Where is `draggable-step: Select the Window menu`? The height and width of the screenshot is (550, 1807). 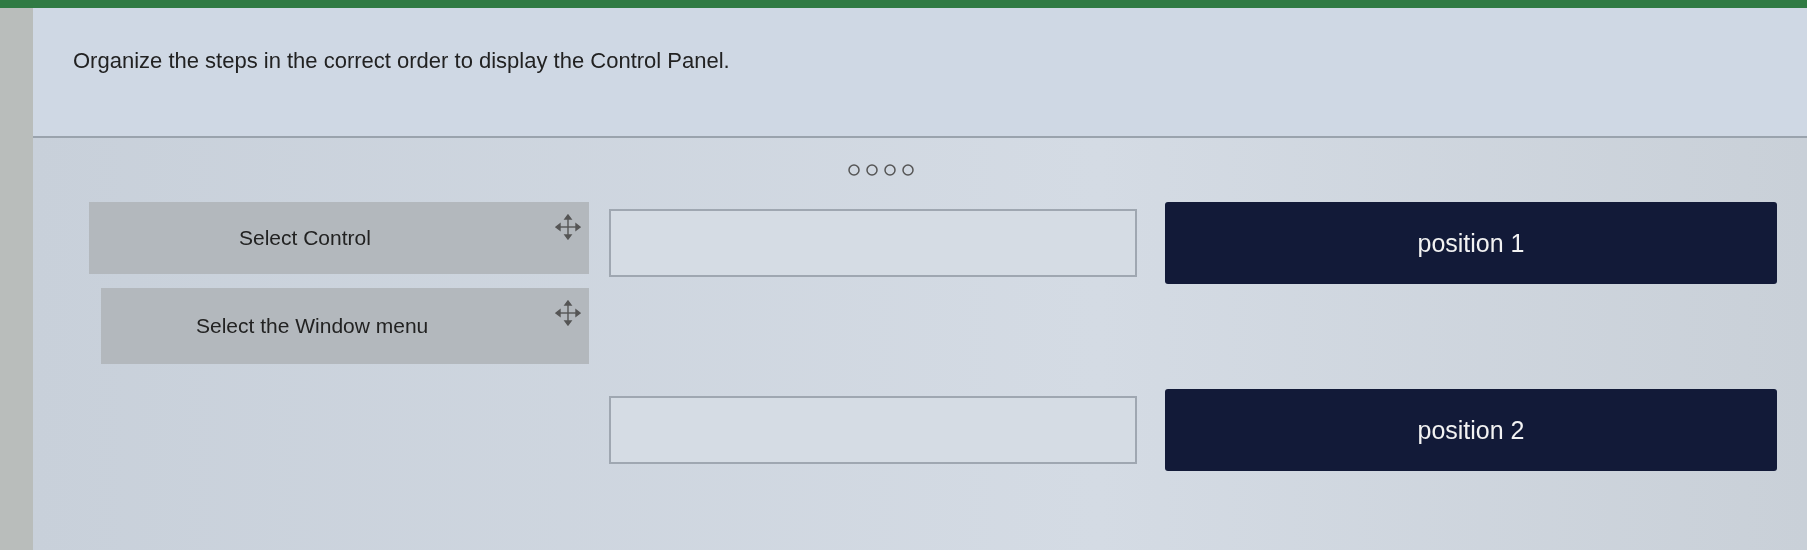 draggable-step: Select the Window menu is located at coordinates (345, 326).